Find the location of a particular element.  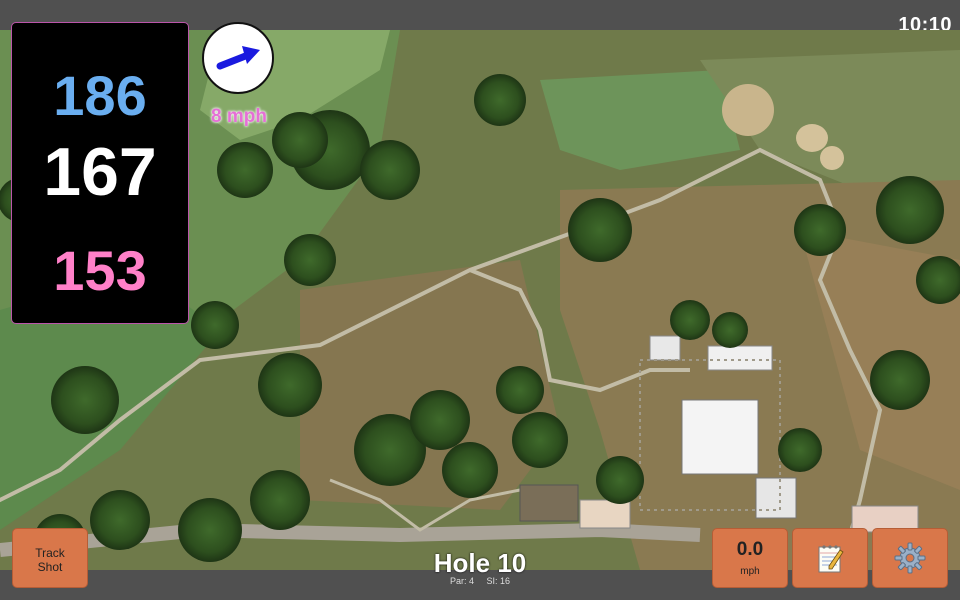

track-shot-label-2: Shot is located at coordinates (50, 567).